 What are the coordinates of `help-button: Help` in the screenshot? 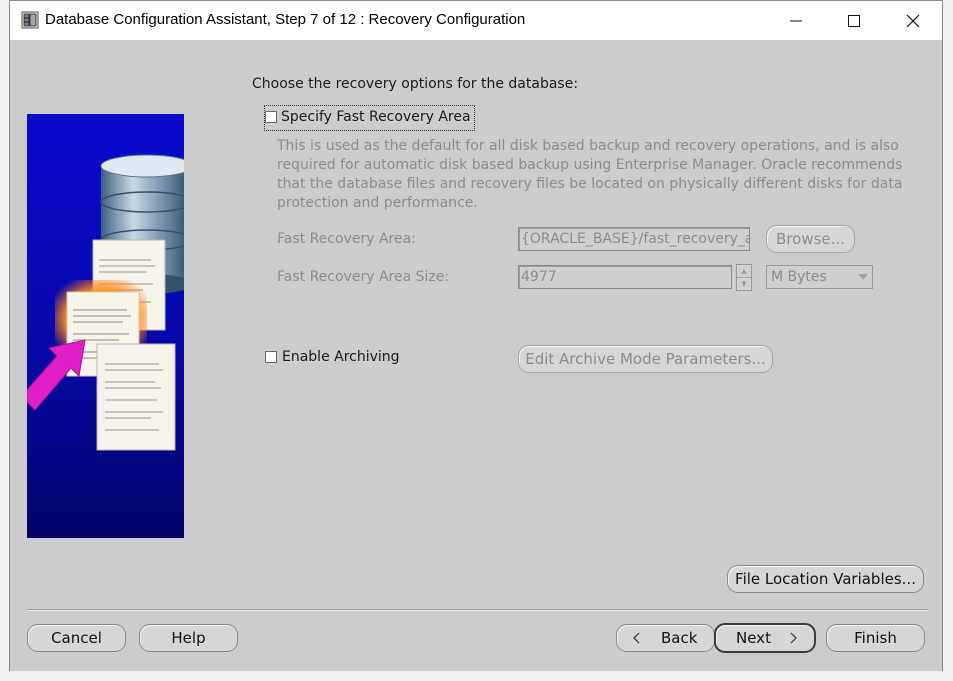 It's located at (188, 638).